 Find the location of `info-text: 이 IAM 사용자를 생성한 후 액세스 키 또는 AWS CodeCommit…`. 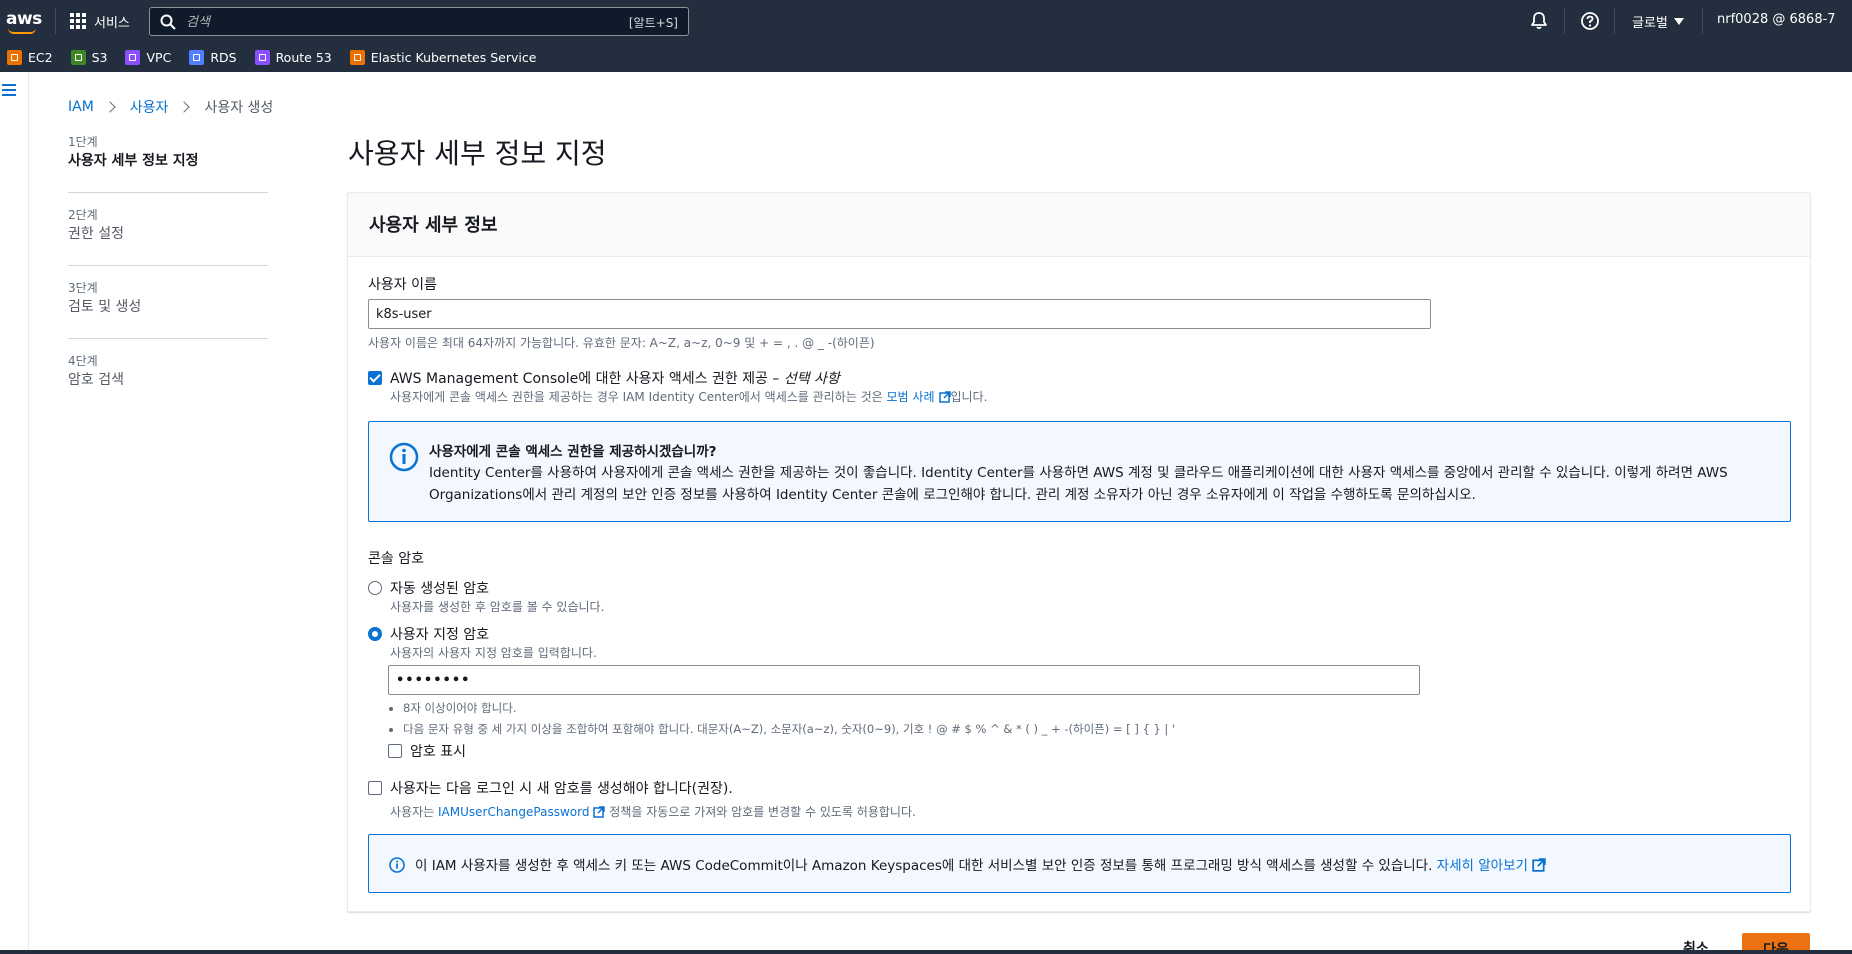

info-text: 이 IAM 사용자를 생성한 후 액세스 키 또는 AWS CodeCommit… is located at coordinates (980, 864).